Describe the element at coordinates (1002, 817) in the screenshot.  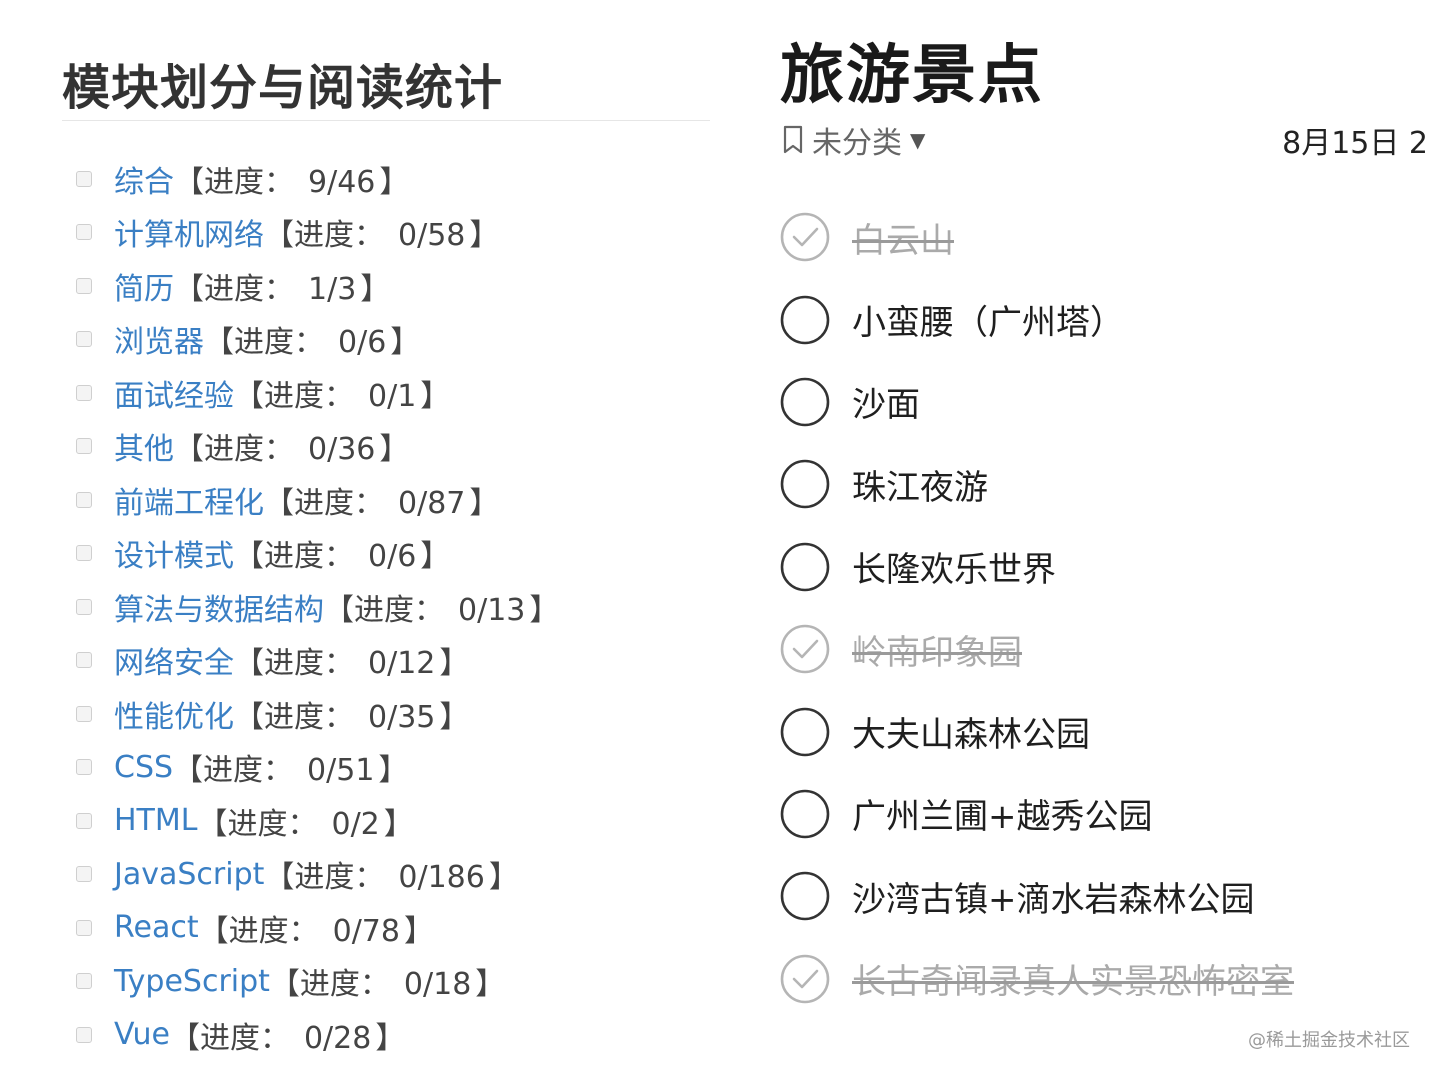
I see `todo-text: 广州兰圃+越秀公园` at that location.